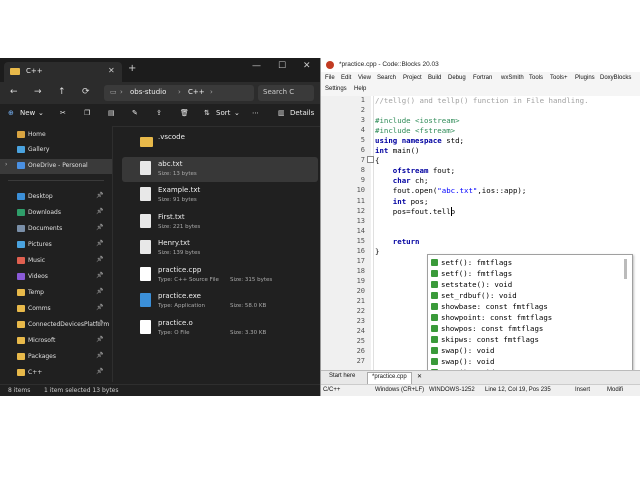  Describe the element at coordinates (159, 113) in the screenshot. I see `share-icon: ⇪` at that location.